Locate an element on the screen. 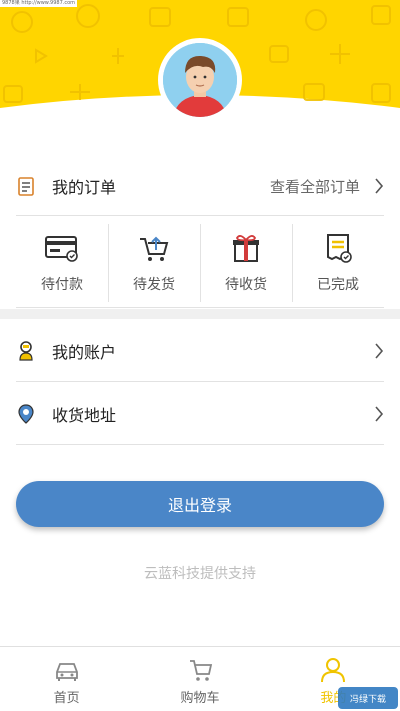 The height and width of the screenshot is (711, 400). logout-button: 退出登录 is located at coordinates (200, 504).